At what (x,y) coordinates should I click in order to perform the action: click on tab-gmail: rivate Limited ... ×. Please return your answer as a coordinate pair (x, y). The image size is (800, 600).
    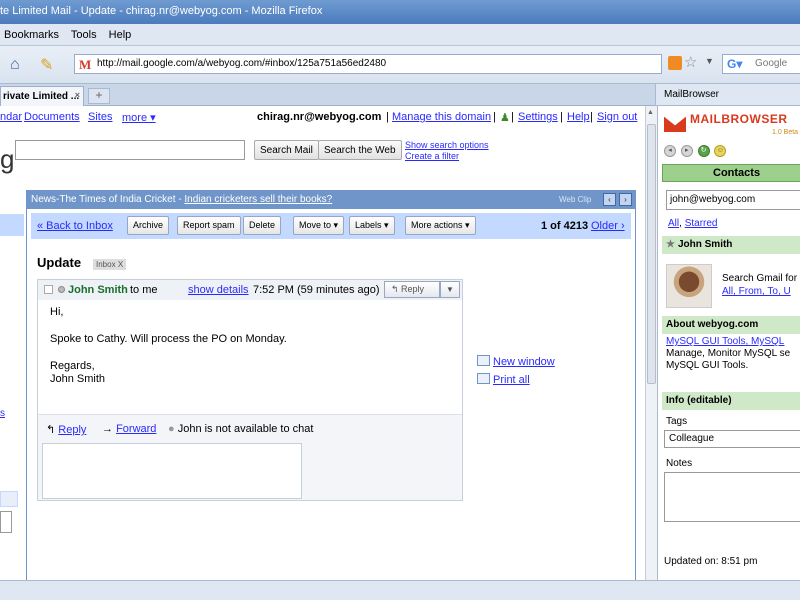
    Looking at the image, I should click on (42, 96).